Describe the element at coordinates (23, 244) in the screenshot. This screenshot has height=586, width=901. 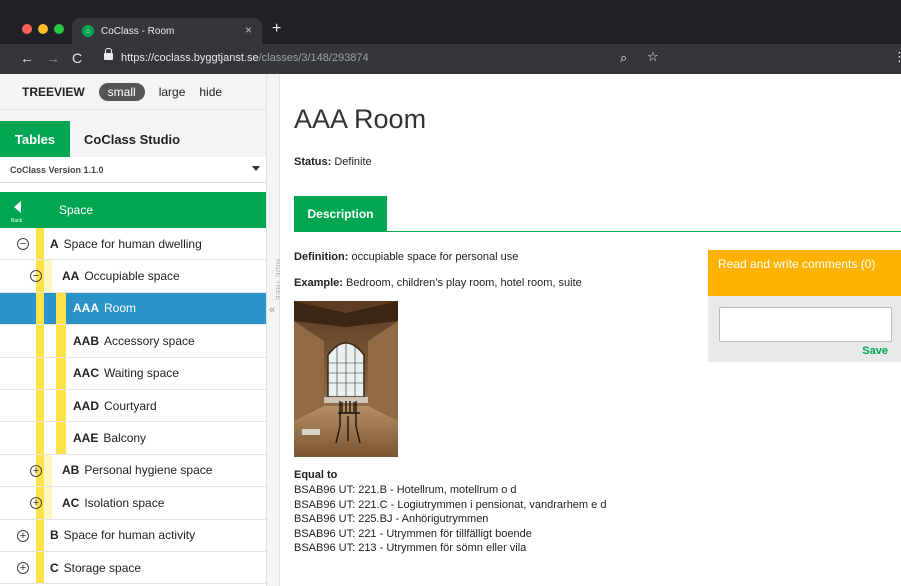
I see `collapse-icon: −` at that location.